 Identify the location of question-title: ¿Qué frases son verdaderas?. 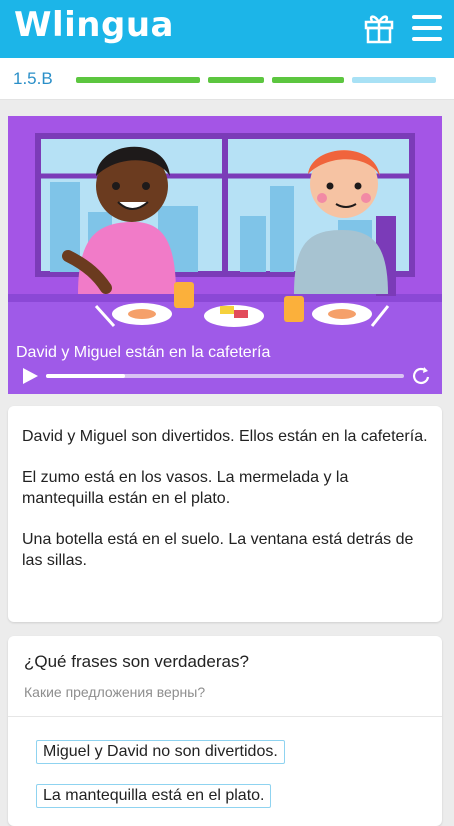
(136, 661).